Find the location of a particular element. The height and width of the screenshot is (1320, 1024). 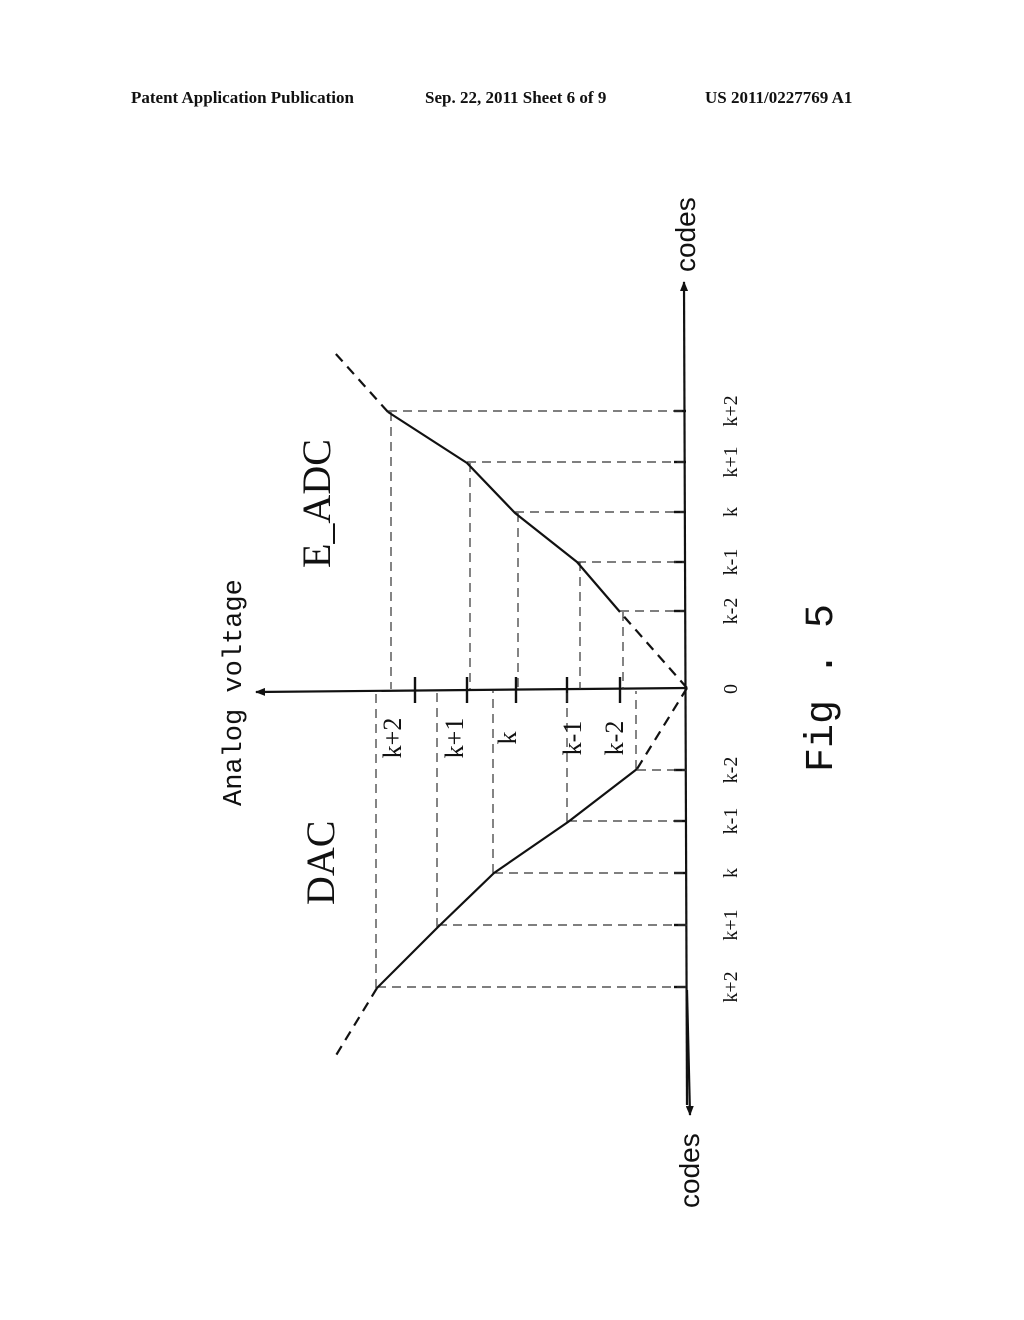

adc-curve-origin-dashed is located at coordinates (653, 650).